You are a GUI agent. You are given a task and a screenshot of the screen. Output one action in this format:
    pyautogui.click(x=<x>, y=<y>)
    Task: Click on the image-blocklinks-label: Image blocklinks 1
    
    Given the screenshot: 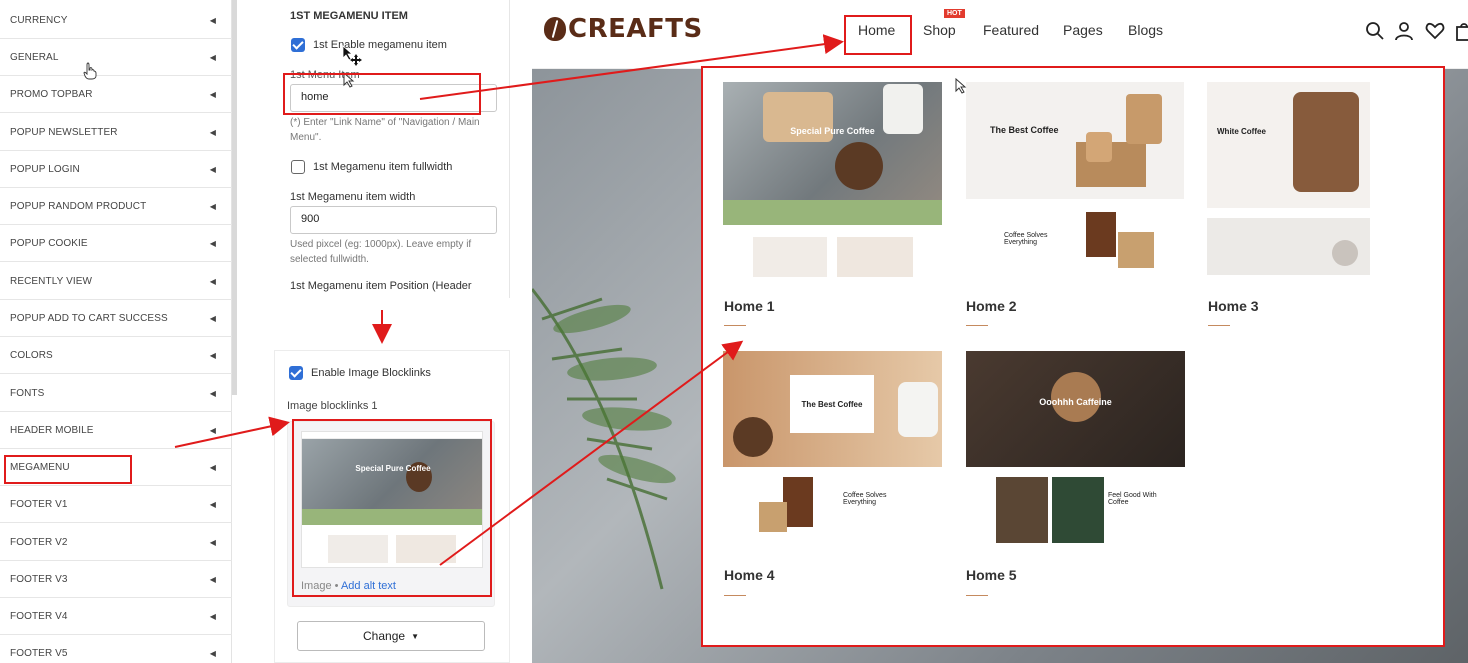 What is the action you would take?
    pyautogui.click(x=332, y=406)
    